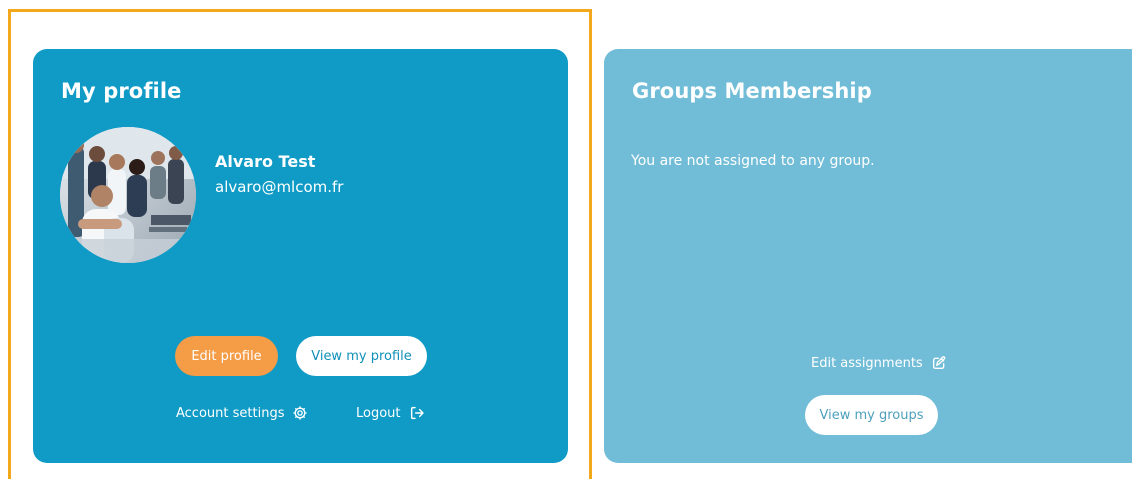  What do you see at coordinates (871, 415) in the screenshot?
I see `view-my-groups-button: View my groups` at bounding box center [871, 415].